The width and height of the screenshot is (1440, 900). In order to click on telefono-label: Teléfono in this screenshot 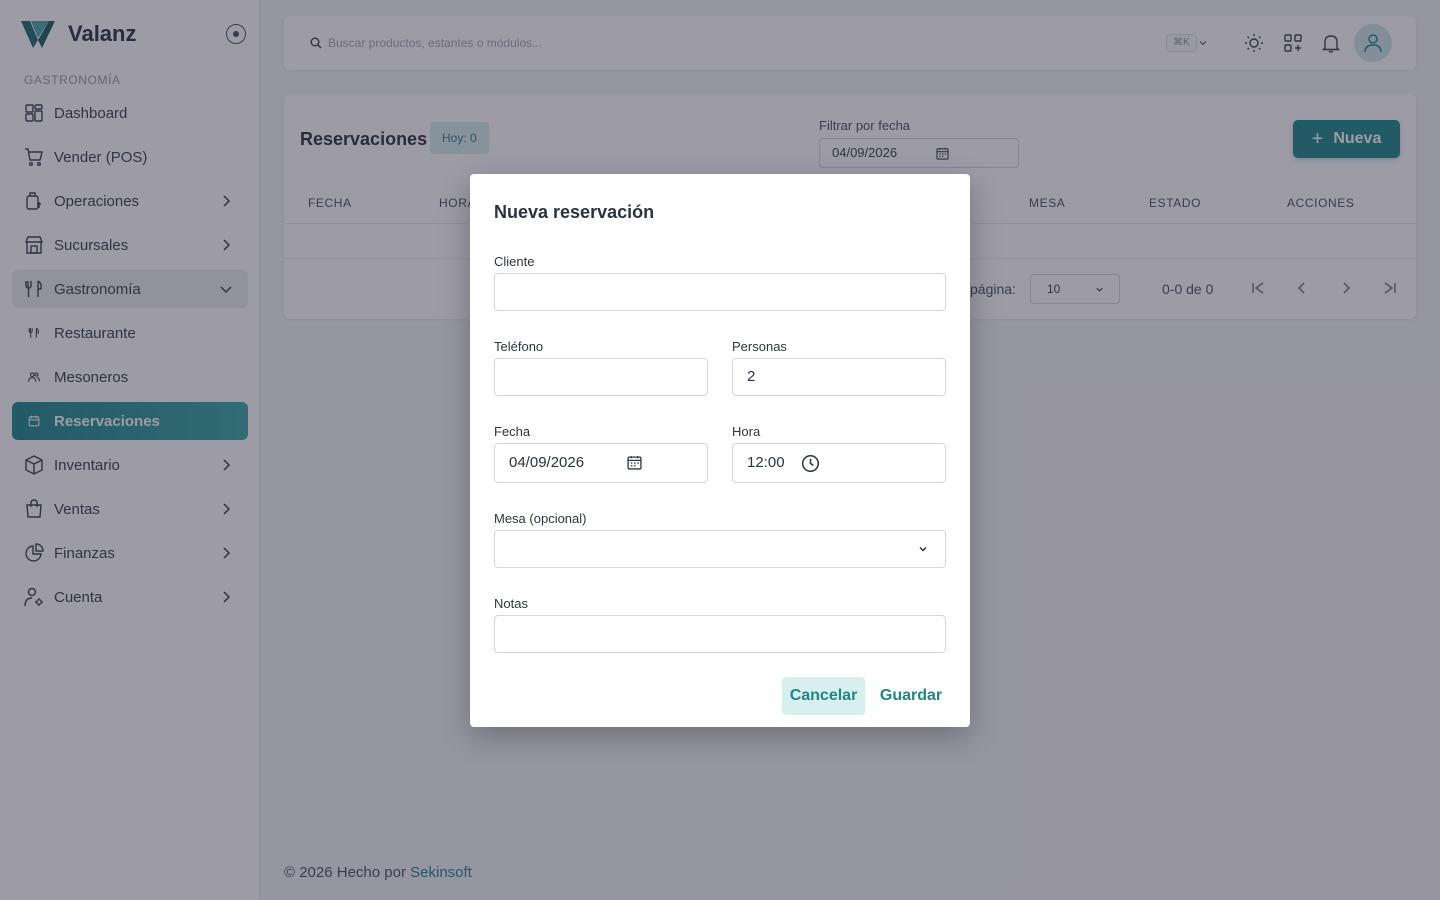, I will do `click(519, 346)`.